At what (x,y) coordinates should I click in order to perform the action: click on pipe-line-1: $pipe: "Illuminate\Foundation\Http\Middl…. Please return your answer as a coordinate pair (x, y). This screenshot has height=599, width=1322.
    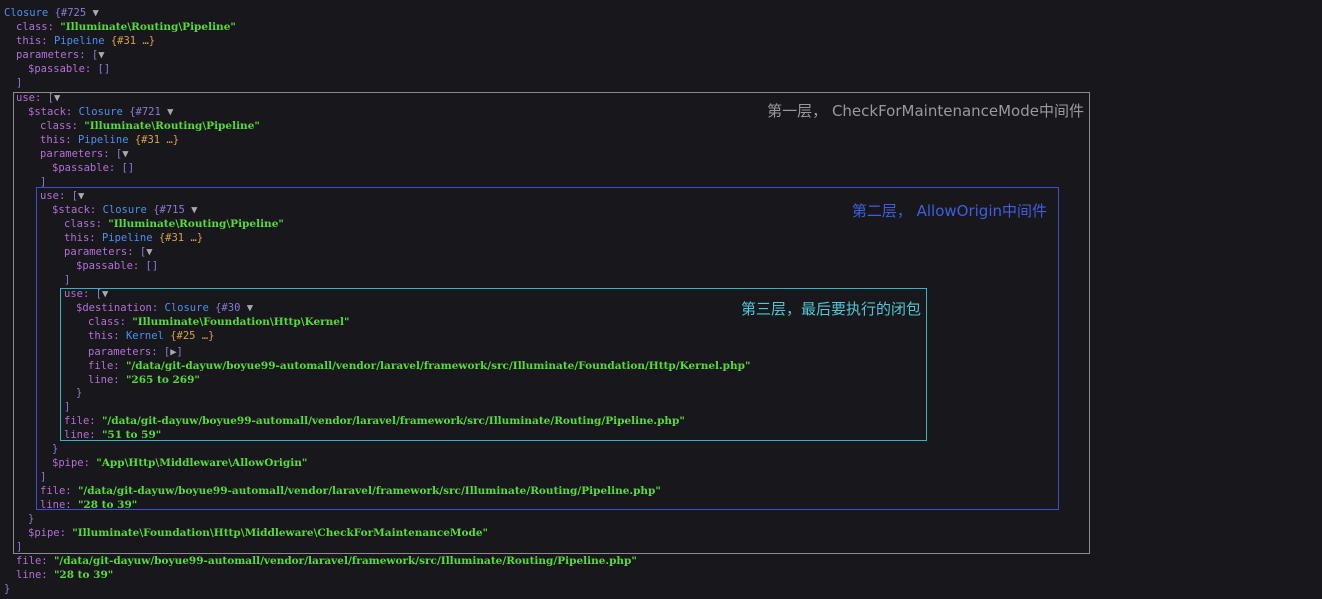
    Looking at the image, I should click on (258, 533).